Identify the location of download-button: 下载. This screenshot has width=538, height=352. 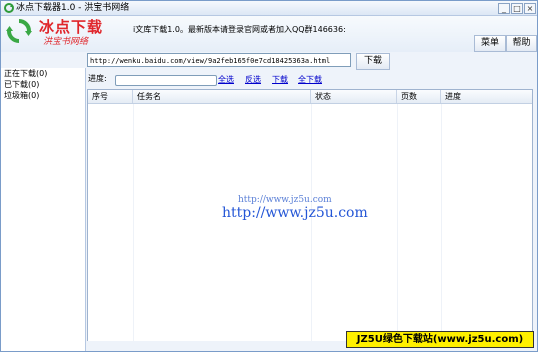
(373, 61).